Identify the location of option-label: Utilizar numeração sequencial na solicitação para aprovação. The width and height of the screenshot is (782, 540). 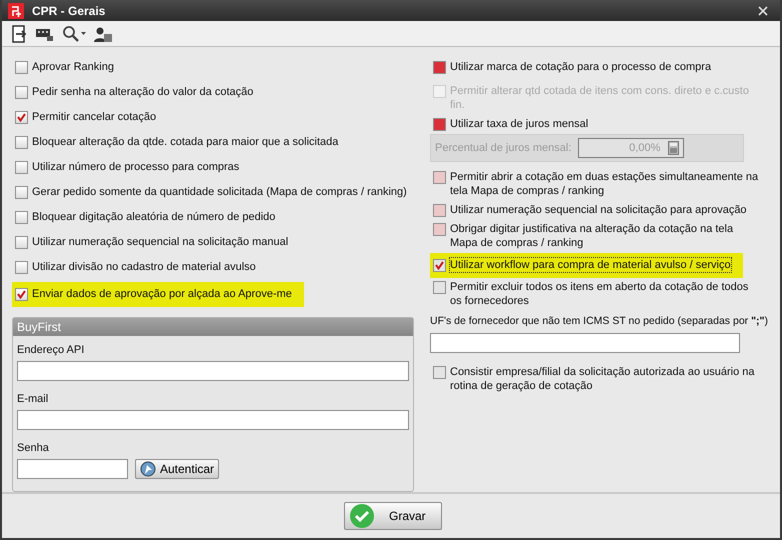
(598, 209).